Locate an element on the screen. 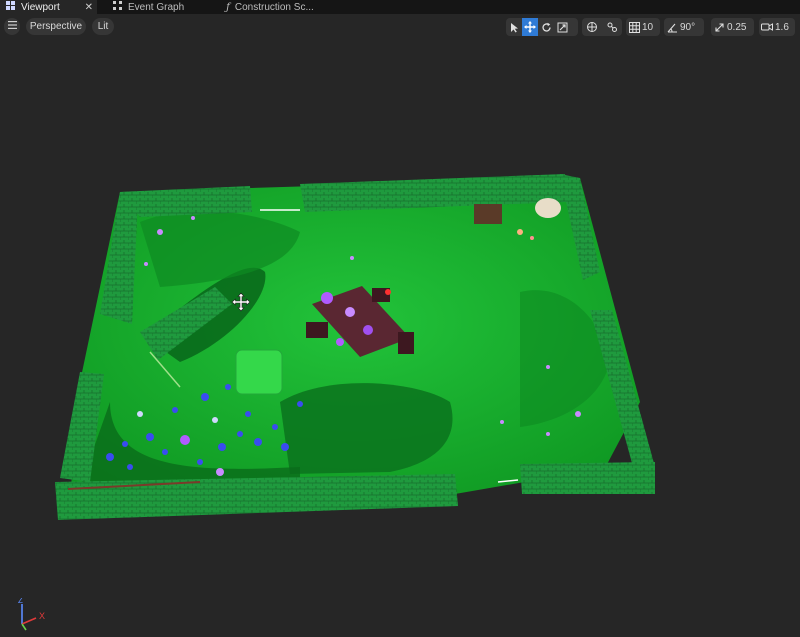  camera-speed-value: 1.6 is located at coordinates (782, 27).